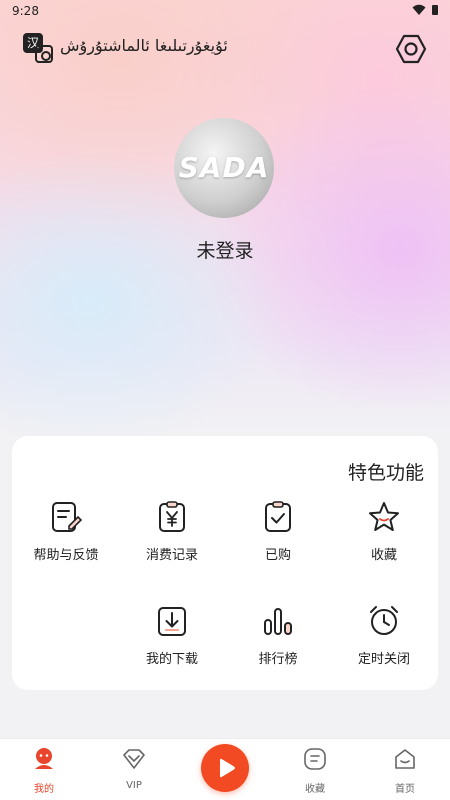  I want to click on star-icon, so click(384, 516).